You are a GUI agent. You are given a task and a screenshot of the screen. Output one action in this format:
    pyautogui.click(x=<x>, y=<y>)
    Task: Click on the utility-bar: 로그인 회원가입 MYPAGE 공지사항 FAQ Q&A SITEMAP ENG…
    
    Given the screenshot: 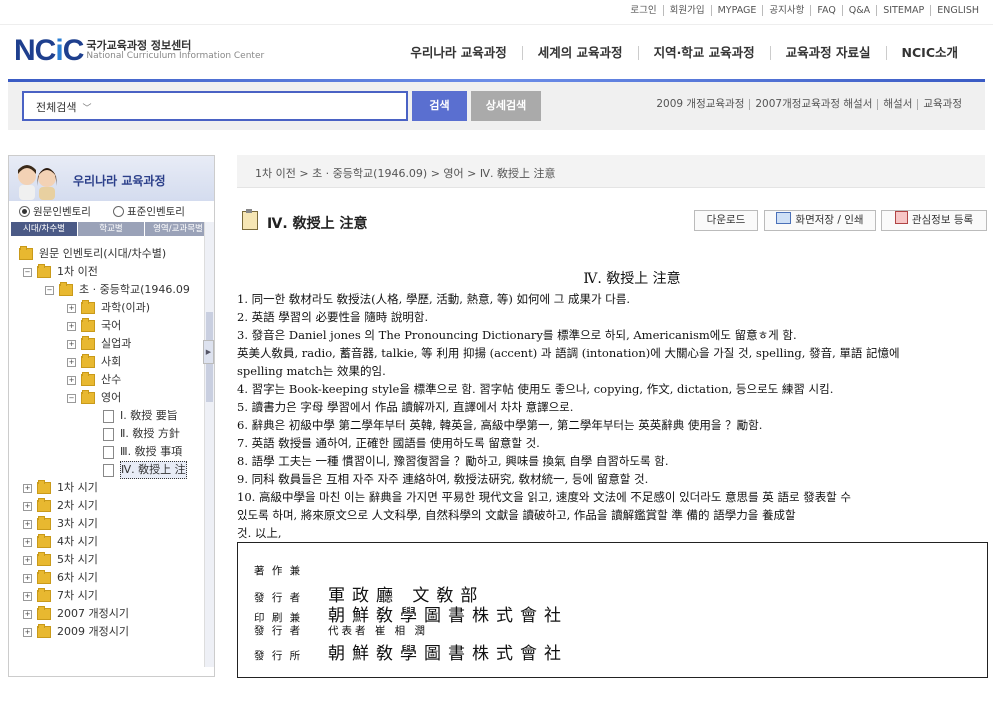 What is the action you would take?
    pyautogui.click(x=496, y=12)
    